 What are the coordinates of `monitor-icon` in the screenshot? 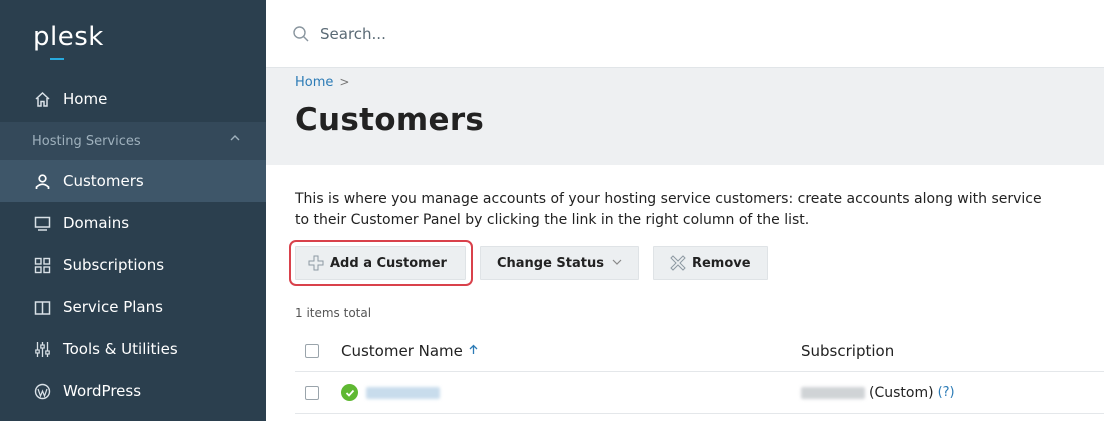 It's located at (42, 223).